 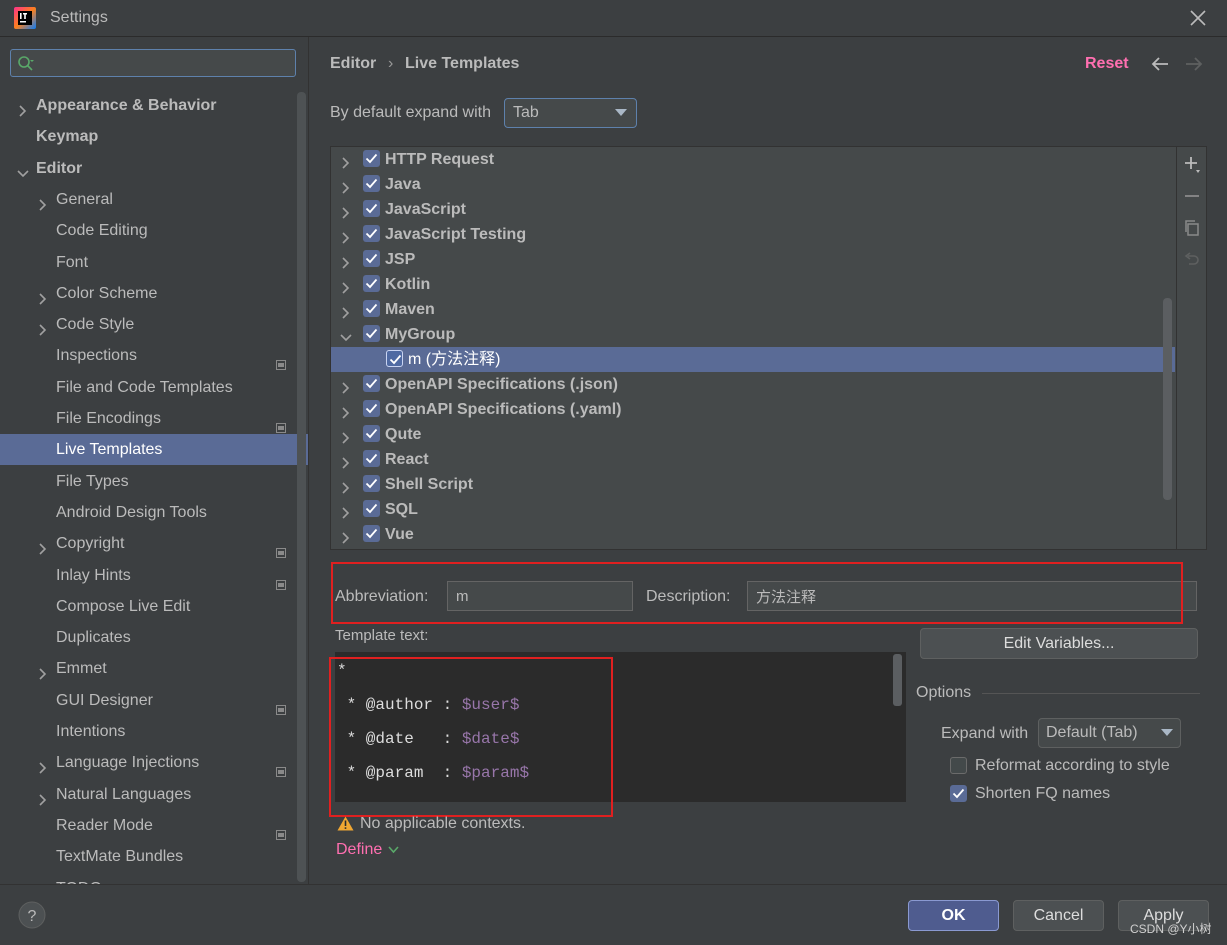 What do you see at coordinates (154, 575) in the screenshot?
I see `sidebar-item-inlay-hints: Inlay Hints` at bounding box center [154, 575].